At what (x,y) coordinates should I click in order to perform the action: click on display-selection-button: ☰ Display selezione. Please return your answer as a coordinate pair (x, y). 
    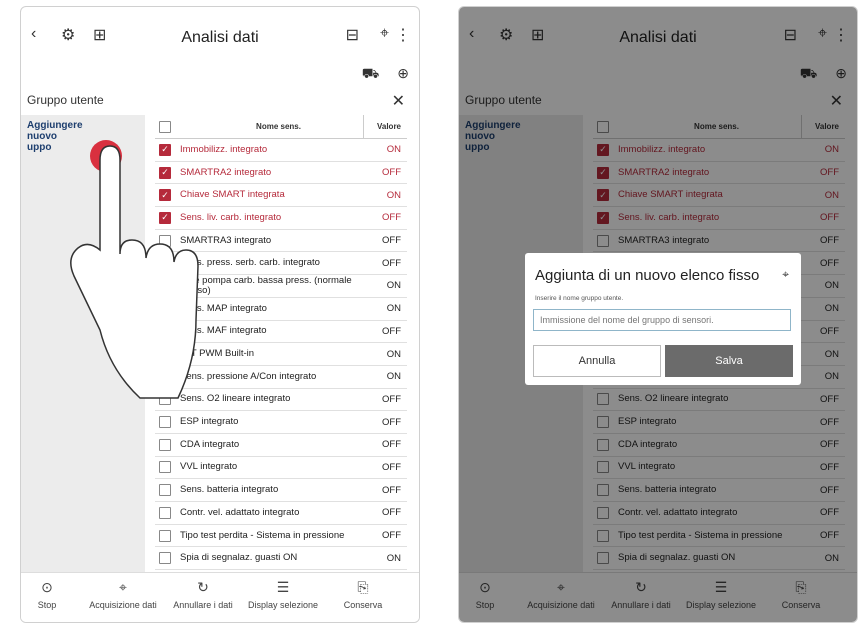
    Looking at the image, I should click on (283, 594).